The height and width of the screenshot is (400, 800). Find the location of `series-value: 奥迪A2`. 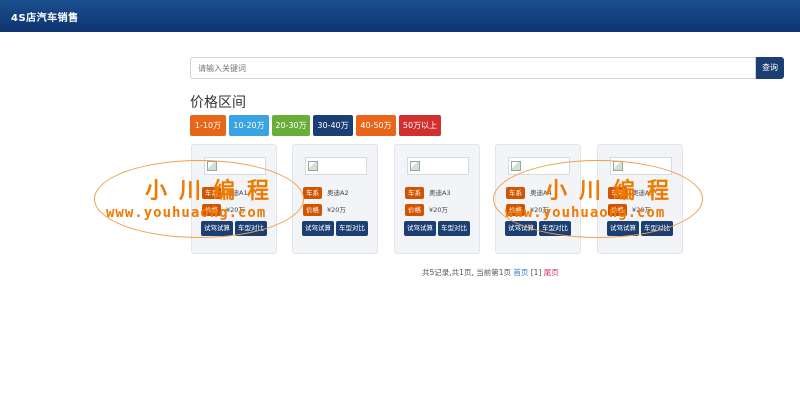

series-value: 奥迪A2 is located at coordinates (338, 193).